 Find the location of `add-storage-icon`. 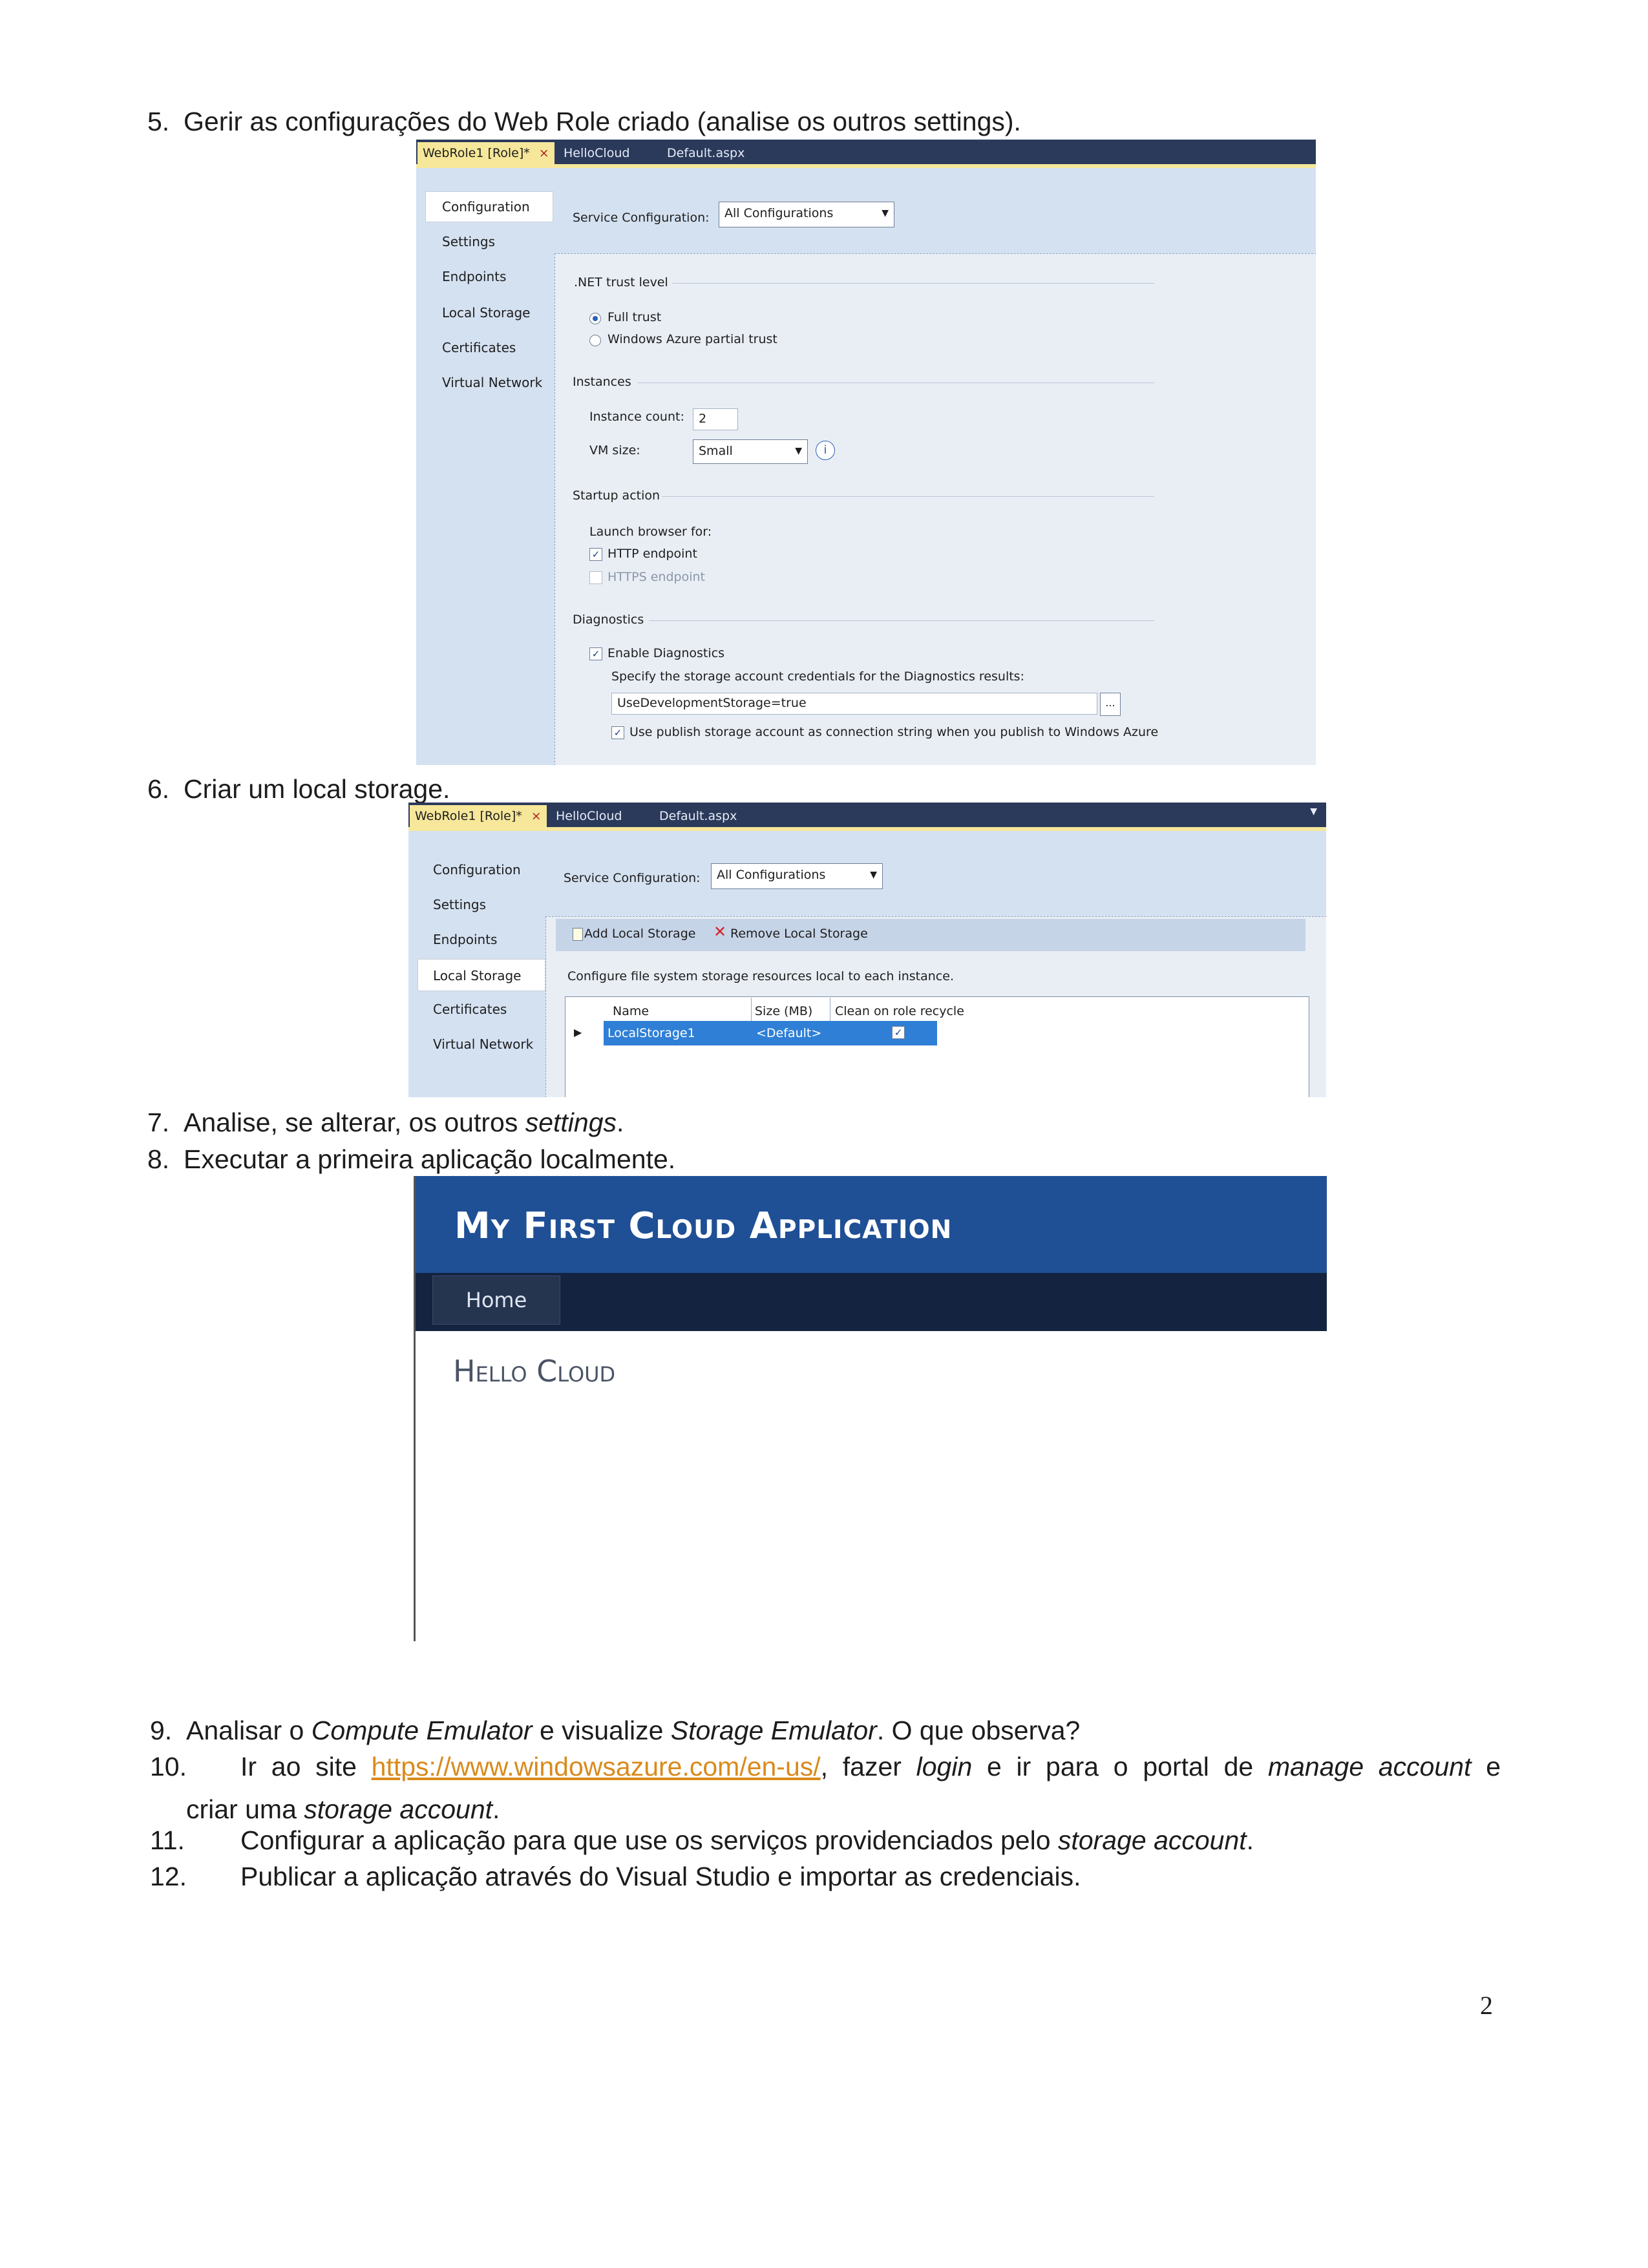

add-storage-icon is located at coordinates (578, 934).